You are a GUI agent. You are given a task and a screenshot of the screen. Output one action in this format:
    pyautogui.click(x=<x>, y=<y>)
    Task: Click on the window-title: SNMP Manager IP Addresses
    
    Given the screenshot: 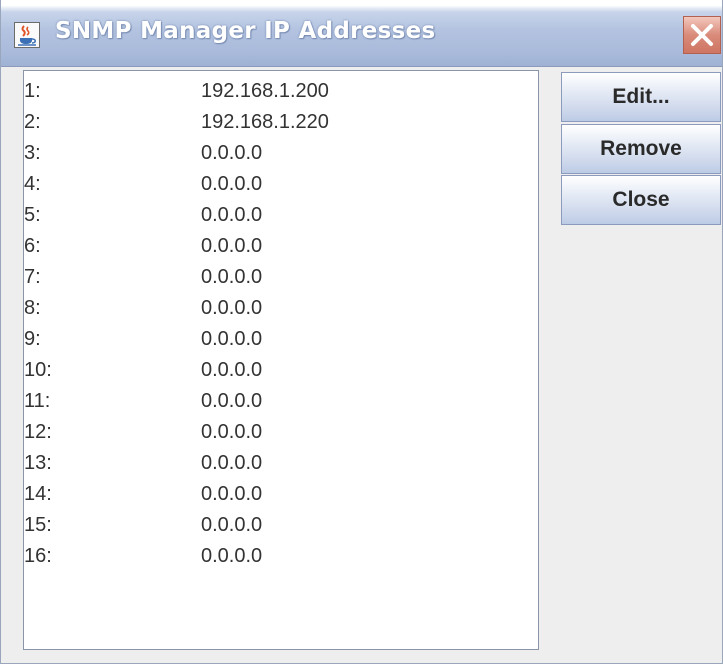 What is the action you would take?
    pyautogui.click(x=245, y=31)
    